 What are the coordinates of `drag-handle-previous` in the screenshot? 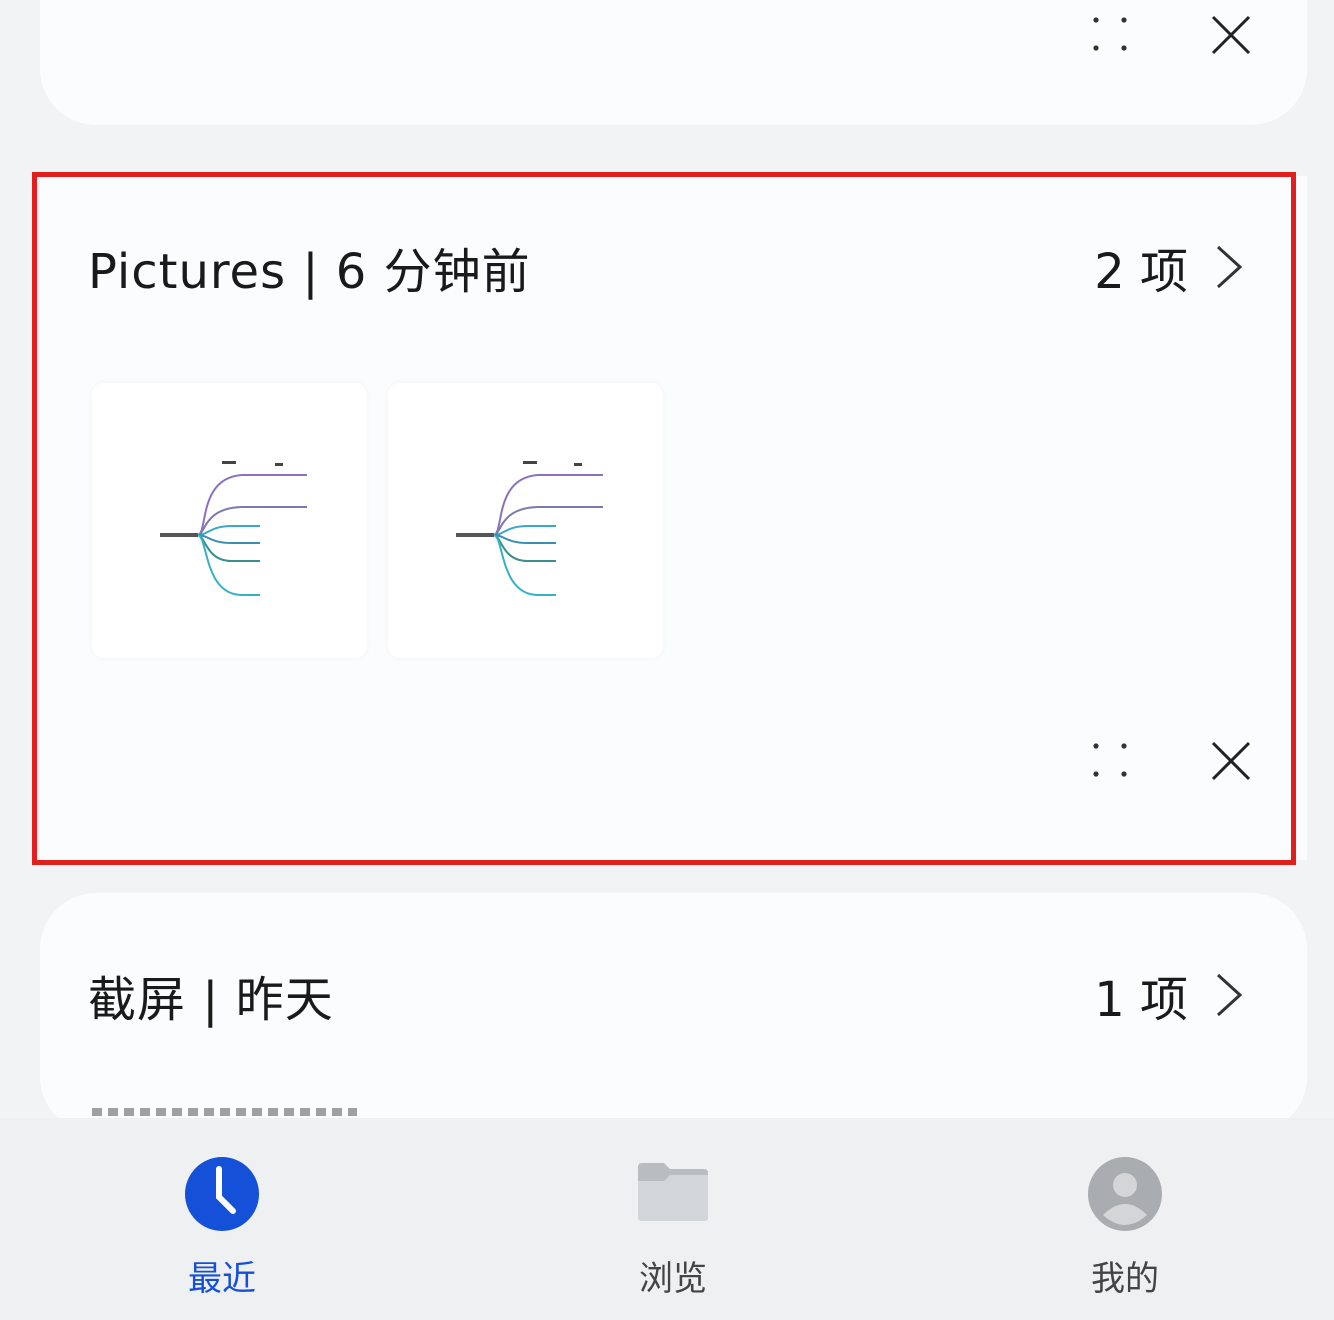 It's located at (1110, 36).